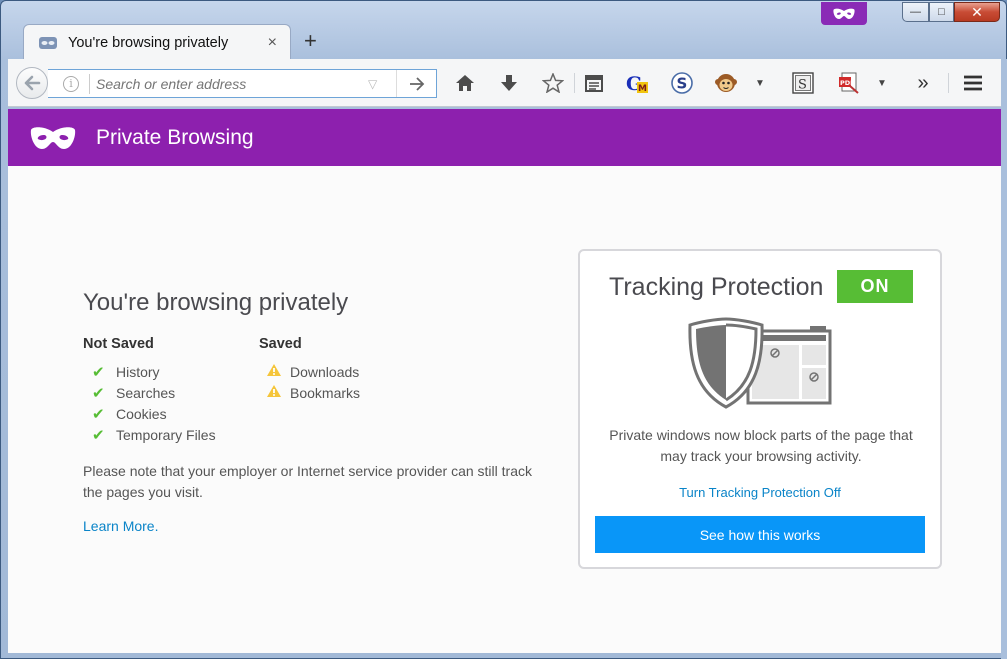  Describe the element at coordinates (71, 83) in the screenshot. I see `site-info-icon: i` at that location.